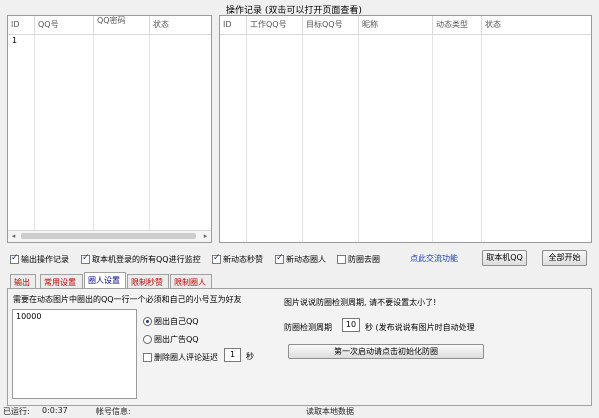  What do you see at coordinates (300, 259) in the screenshot?
I see `new-circle-checkbox: 新动态圈人` at bounding box center [300, 259].